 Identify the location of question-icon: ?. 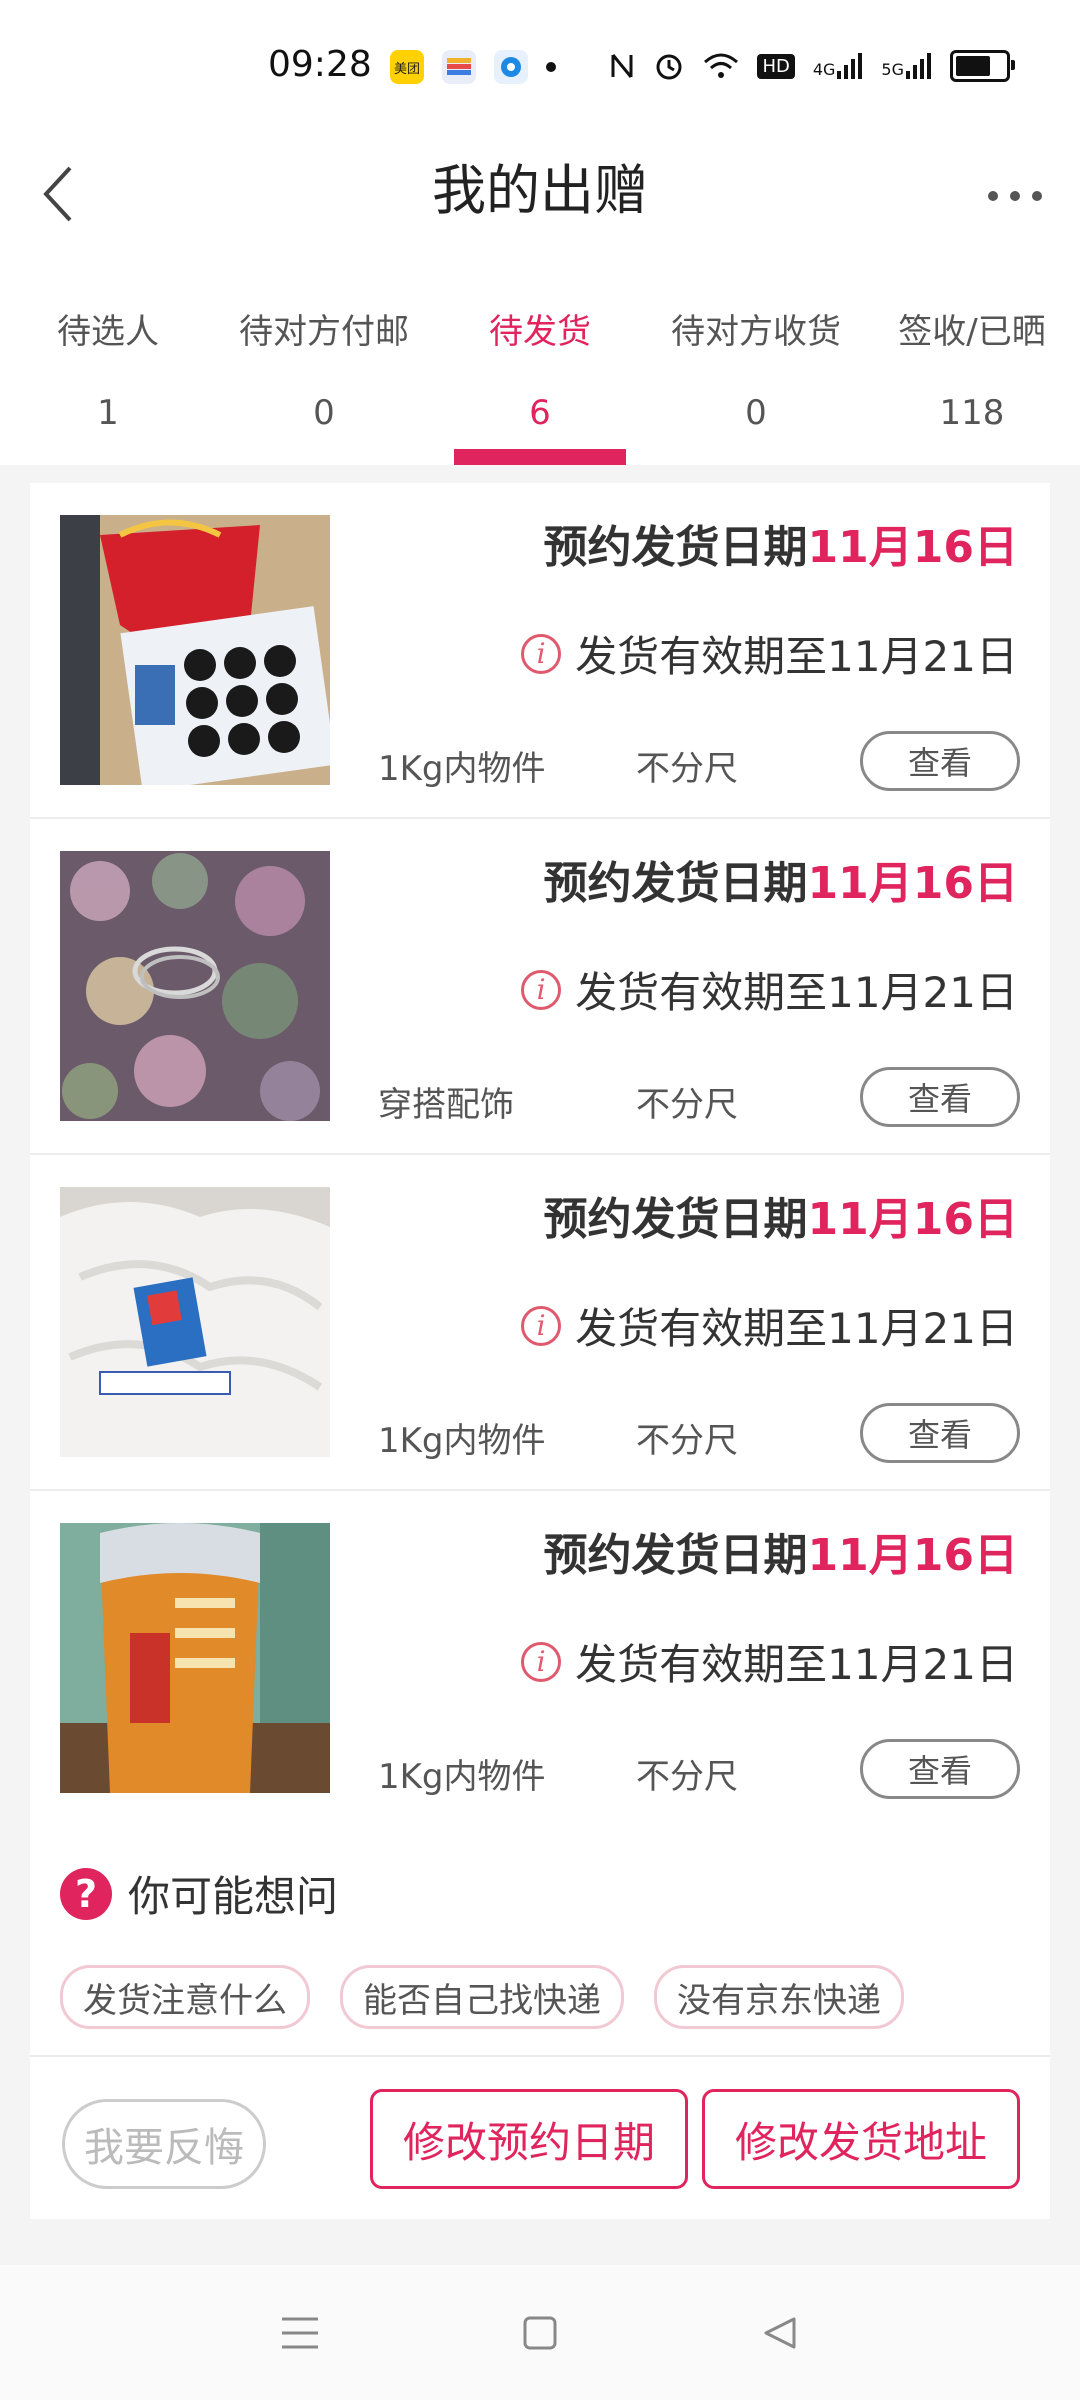
(86, 1893).